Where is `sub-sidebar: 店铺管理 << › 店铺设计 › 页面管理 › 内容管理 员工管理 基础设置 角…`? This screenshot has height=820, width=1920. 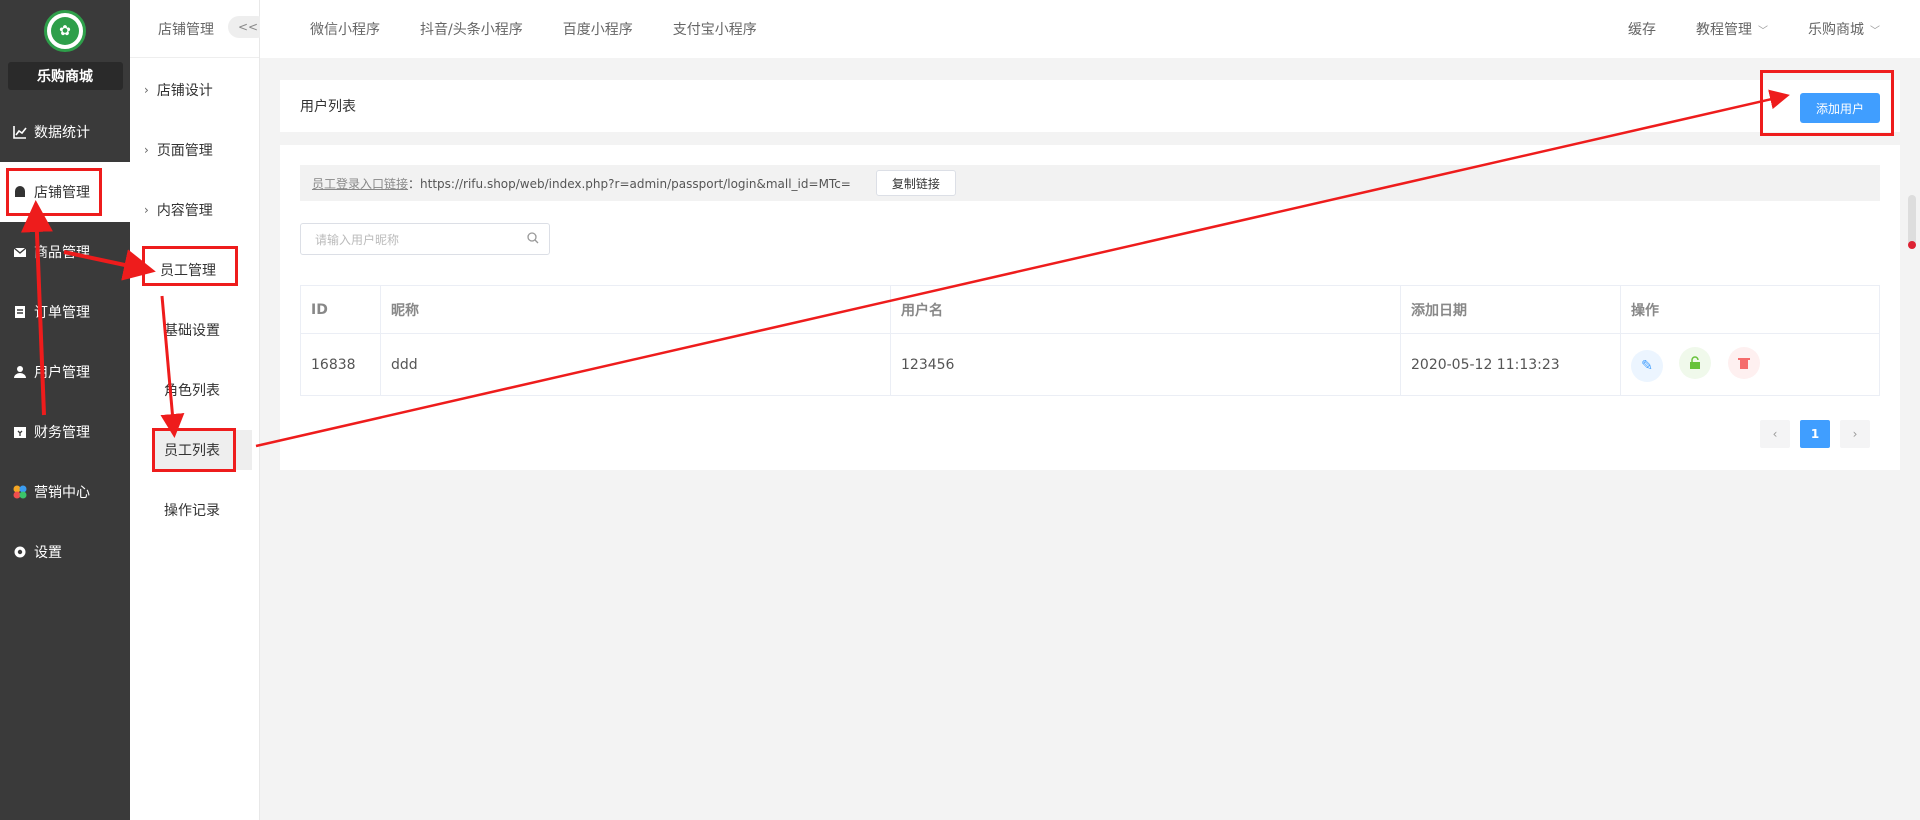 sub-sidebar: 店铺管理 << › 店铺设计 › 页面管理 › 内容管理 员工管理 基础设置 角… is located at coordinates (199, 410).